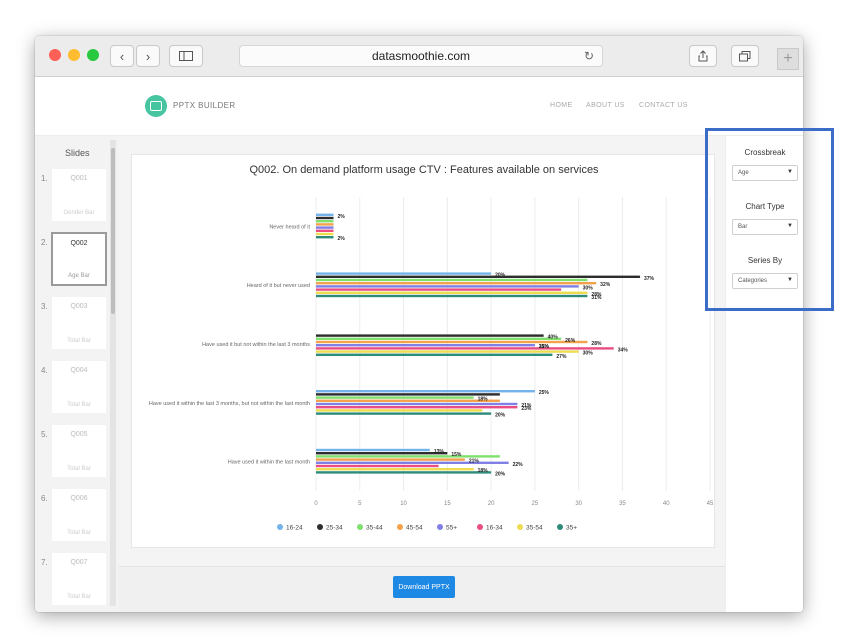 This screenshot has width=854, height=640. I want to click on slide-number: 7., so click(44, 562).